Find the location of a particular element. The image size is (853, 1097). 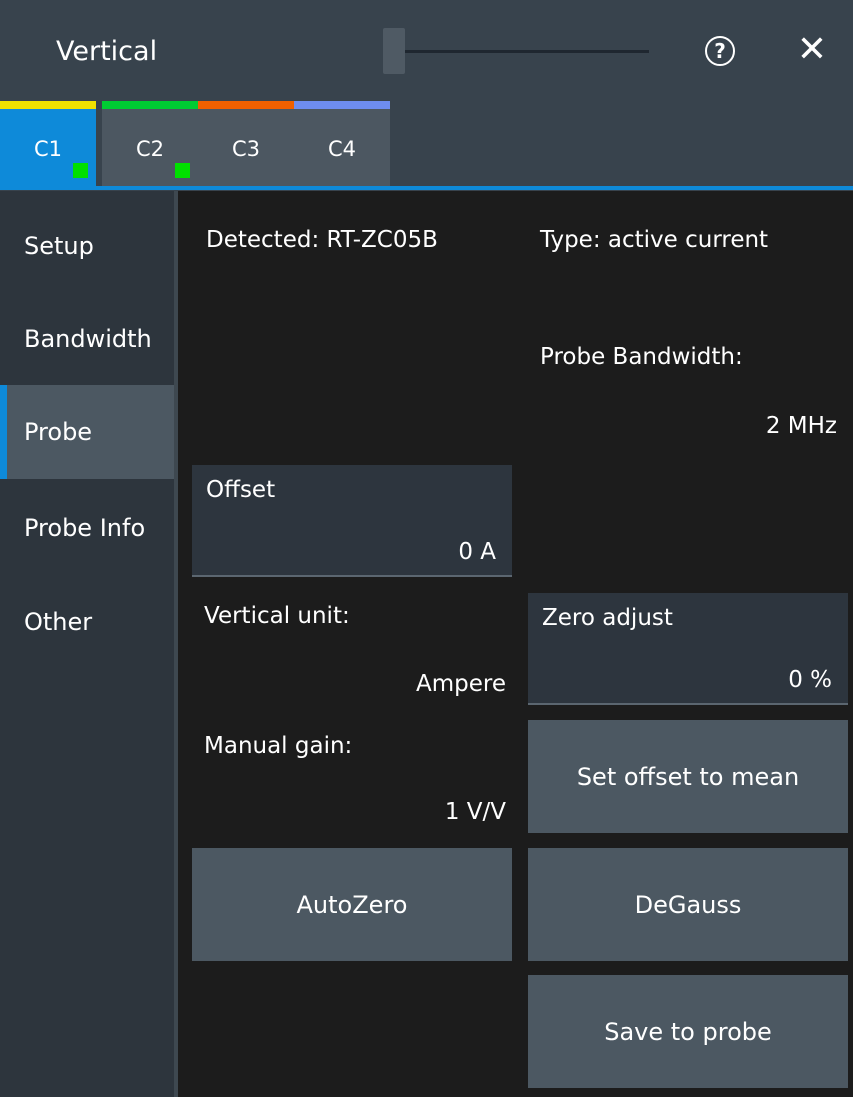

tab-label: C2 is located at coordinates (150, 149).